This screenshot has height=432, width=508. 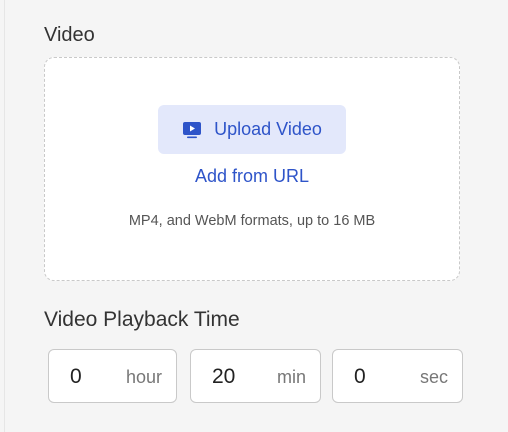 I want to click on add-from-url-link: Add from URL, so click(x=252, y=176).